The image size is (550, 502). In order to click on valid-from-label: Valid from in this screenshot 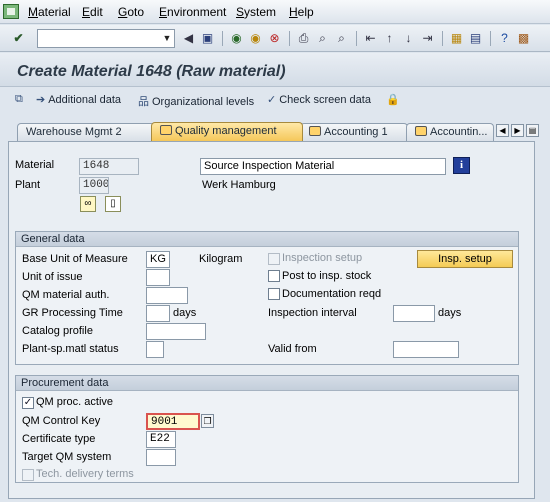, I will do `click(292, 349)`.